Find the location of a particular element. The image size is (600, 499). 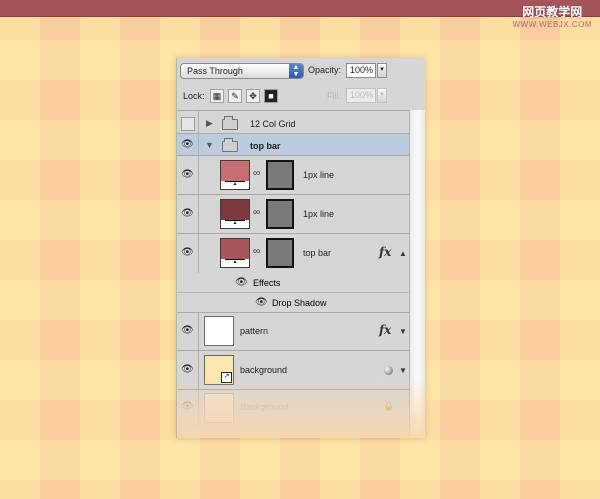

lock-position-icon: ✥ is located at coordinates (253, 96).